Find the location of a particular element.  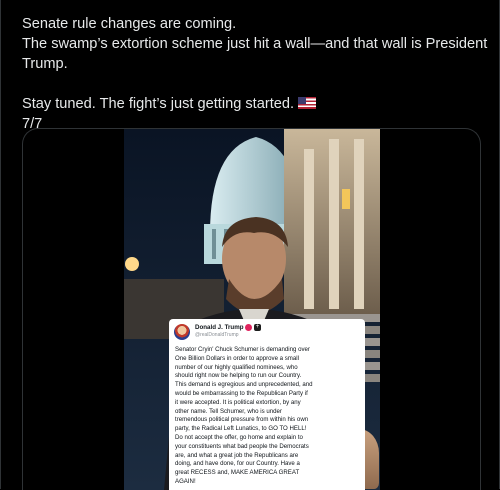

us-flag-icon is located at coordinates (307, 103).